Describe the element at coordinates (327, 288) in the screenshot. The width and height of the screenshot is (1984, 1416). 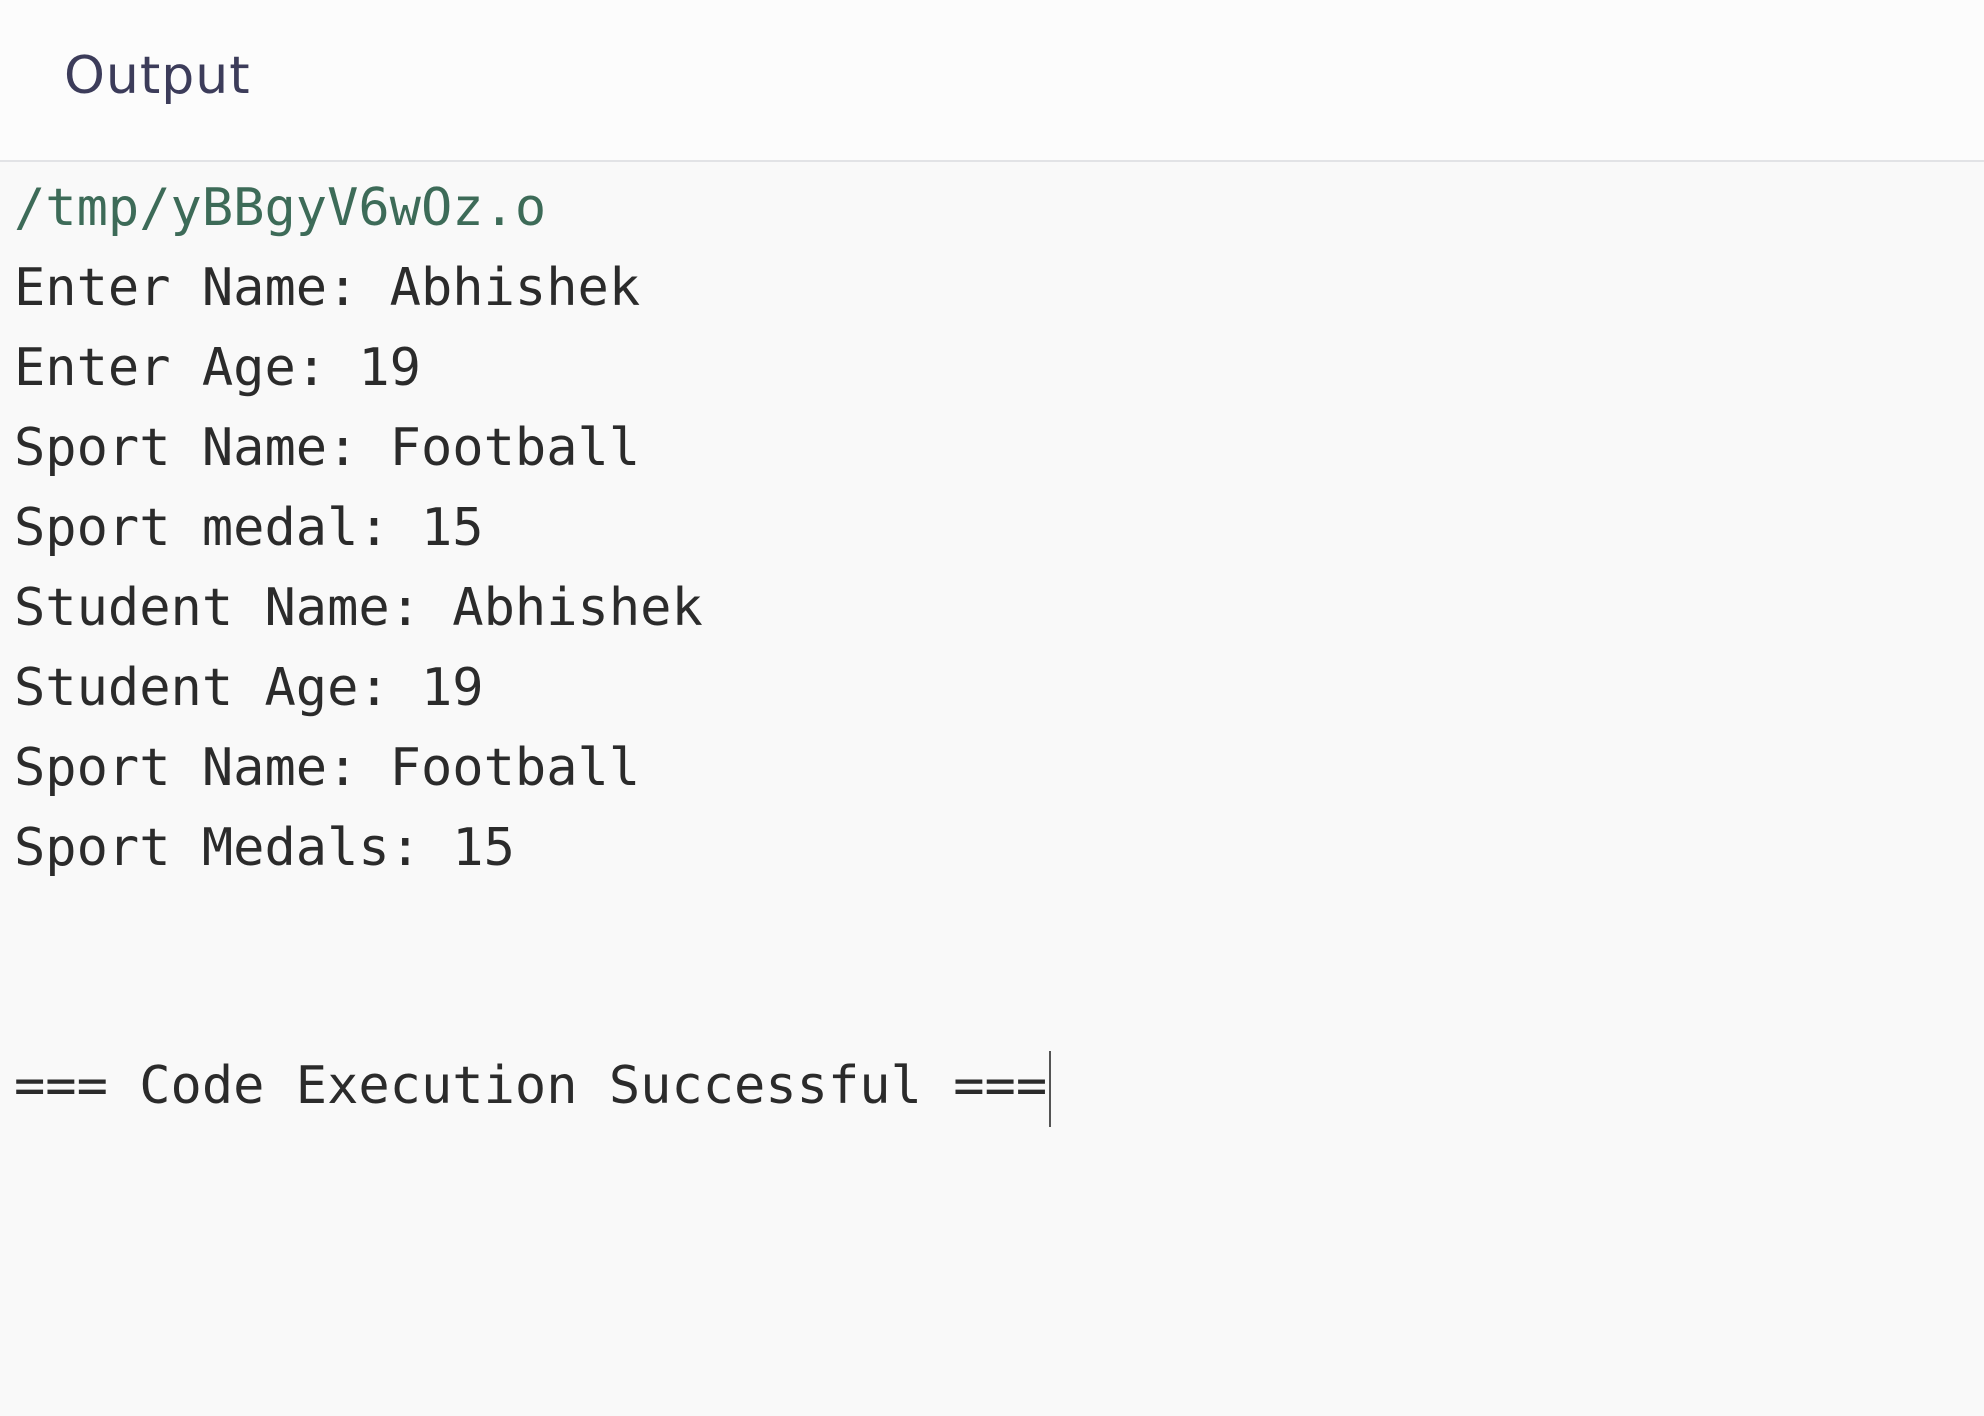
I see `console-line: Enter Name: Abhishek` at that location.